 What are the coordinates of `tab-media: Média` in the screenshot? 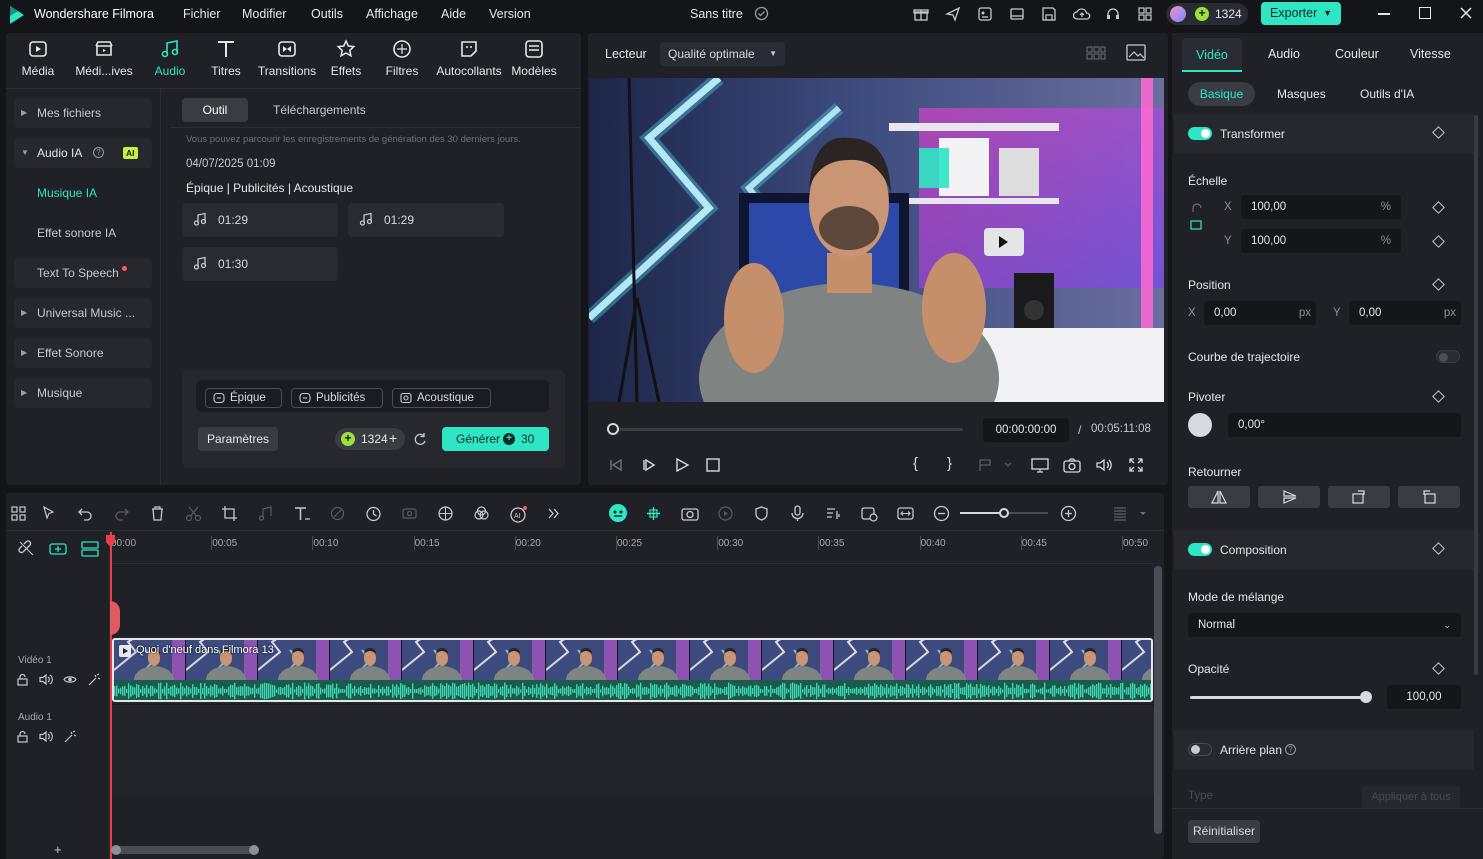 It's located at (38, 58).